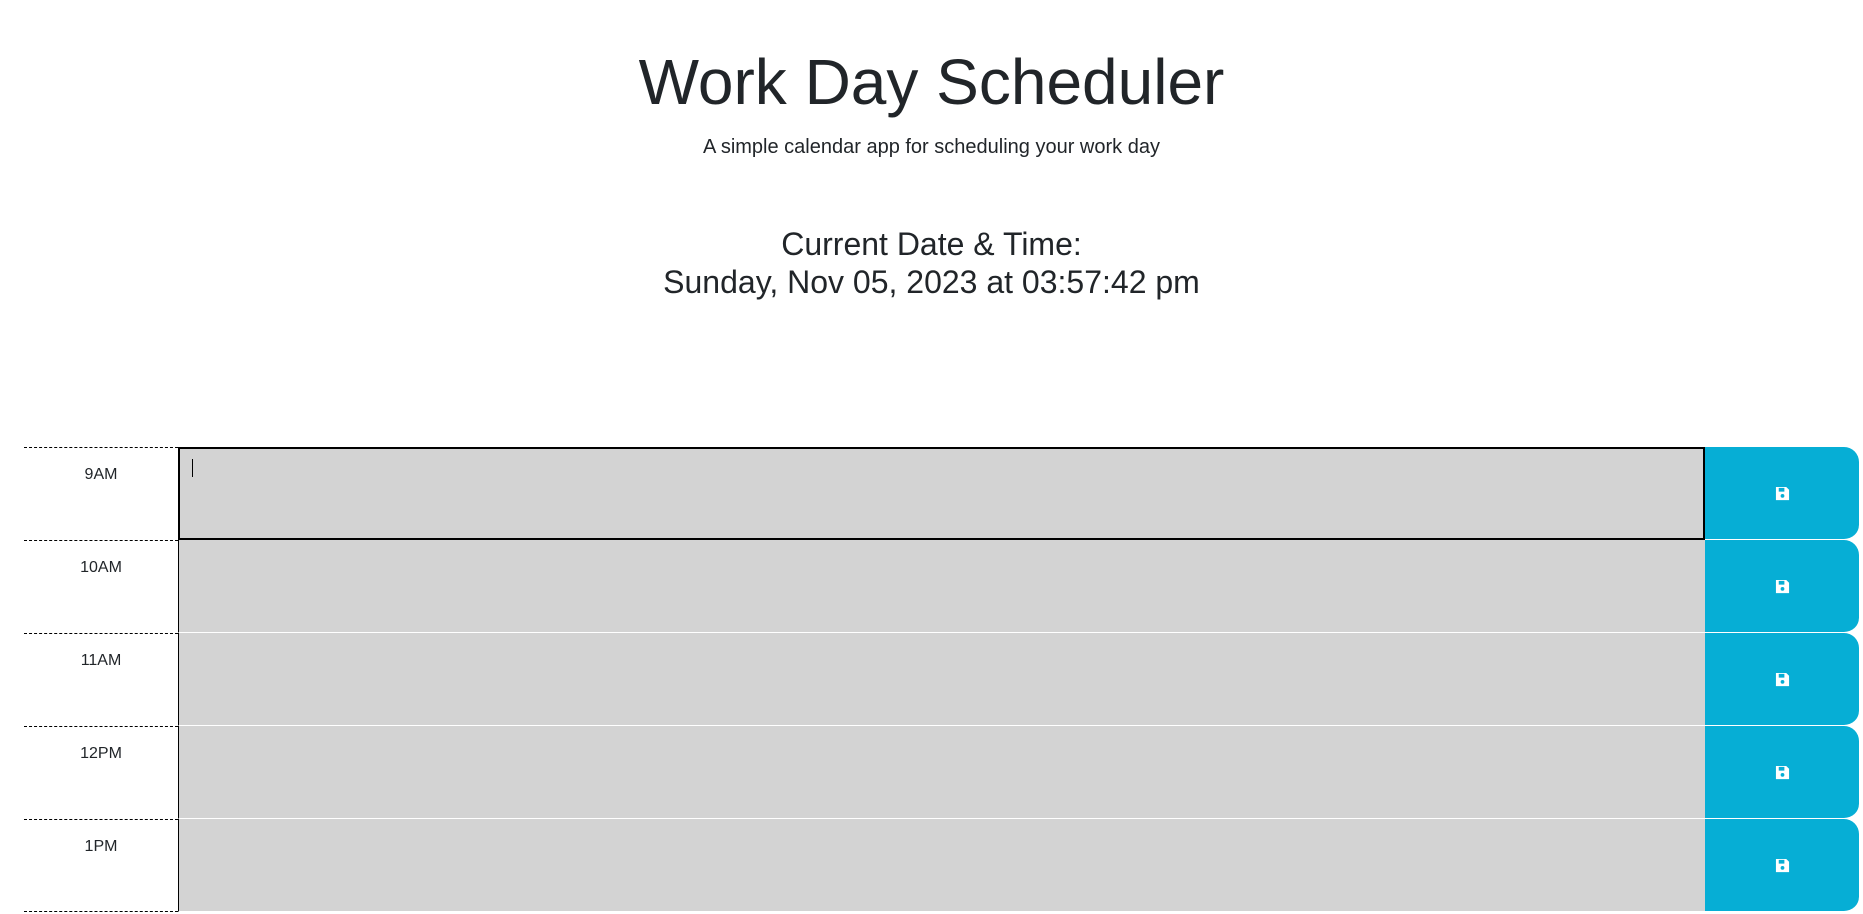 This screenshot has height=914, width=1863. Describe the element at coordinates (931, 282) in the screenshot. I see `current-date-time: Sunday, Nov 05, 2023 at 03:57:42 pm` at that location.